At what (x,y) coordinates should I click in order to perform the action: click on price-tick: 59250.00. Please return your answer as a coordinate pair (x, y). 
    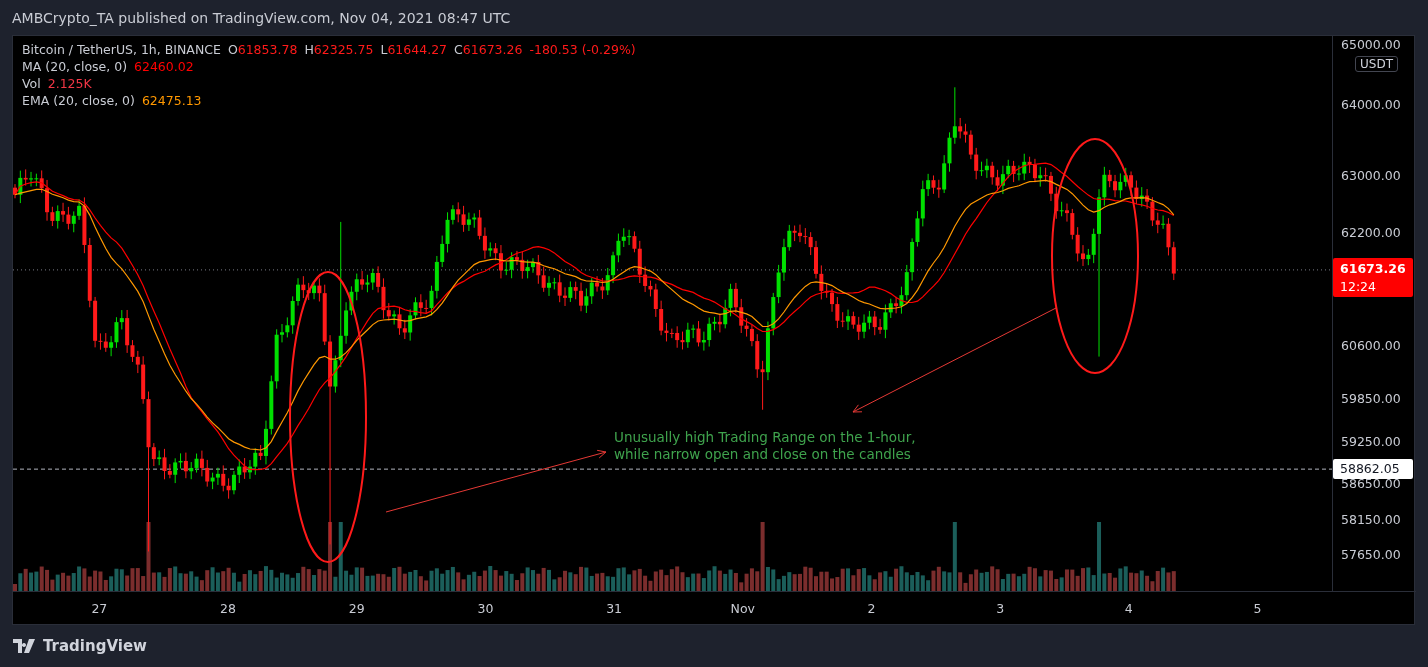
    Looking at the image, I should click on (1371, 441).